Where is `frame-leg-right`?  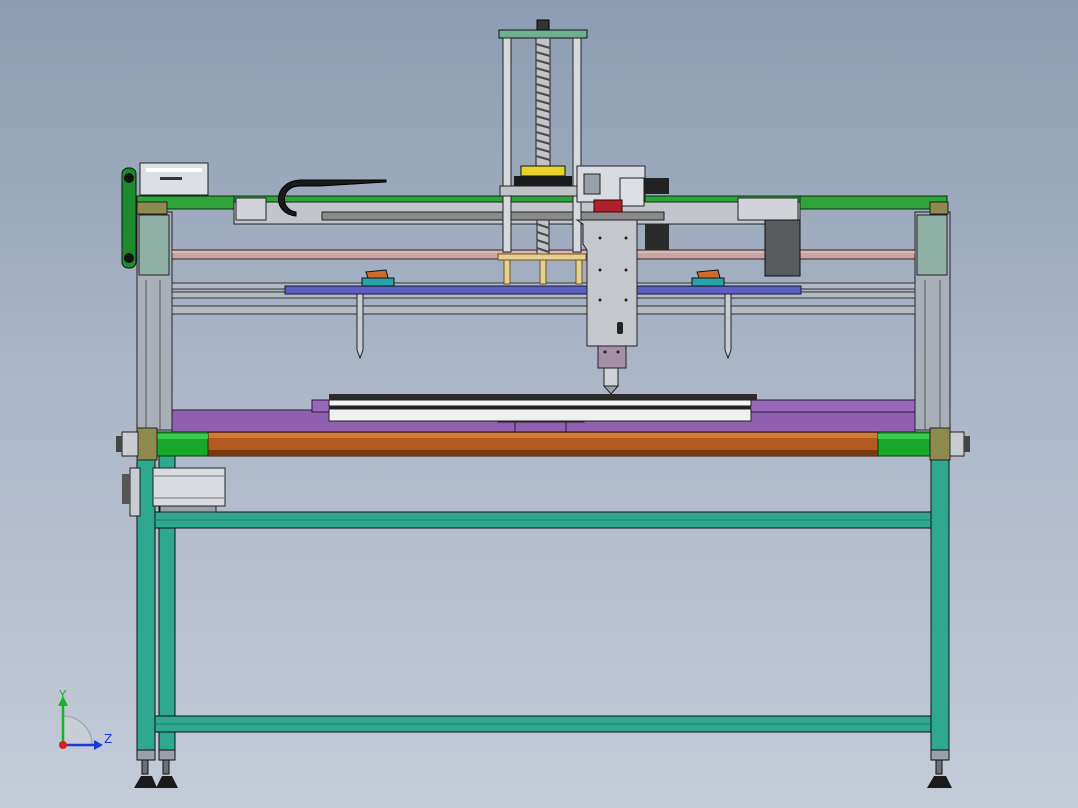
frame-leg-right is located at coordinates (940, 606).